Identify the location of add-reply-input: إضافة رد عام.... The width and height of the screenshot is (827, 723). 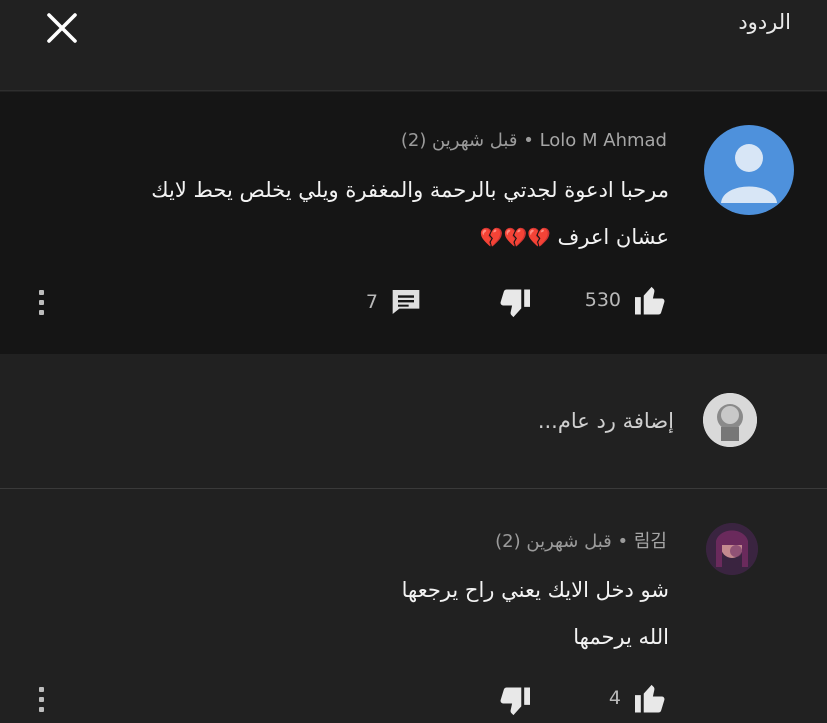
(606, 421).